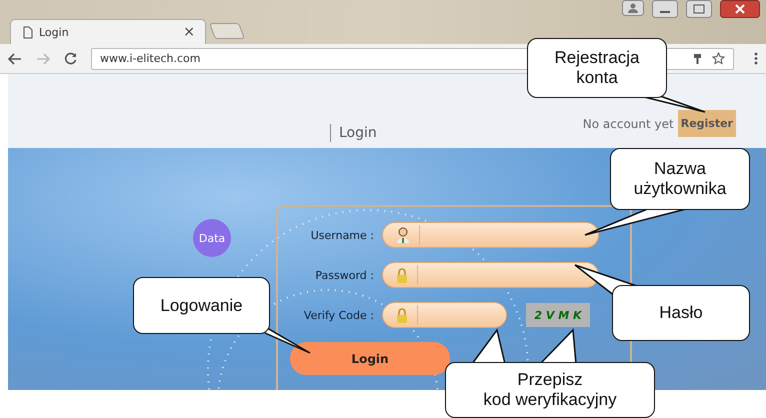 This screenshot has width=766, height=418. What do you see at coordinates (558, 315) in the screenshot?
I see `captcha-image: 2 V M K` at bounding box center [558, 315].